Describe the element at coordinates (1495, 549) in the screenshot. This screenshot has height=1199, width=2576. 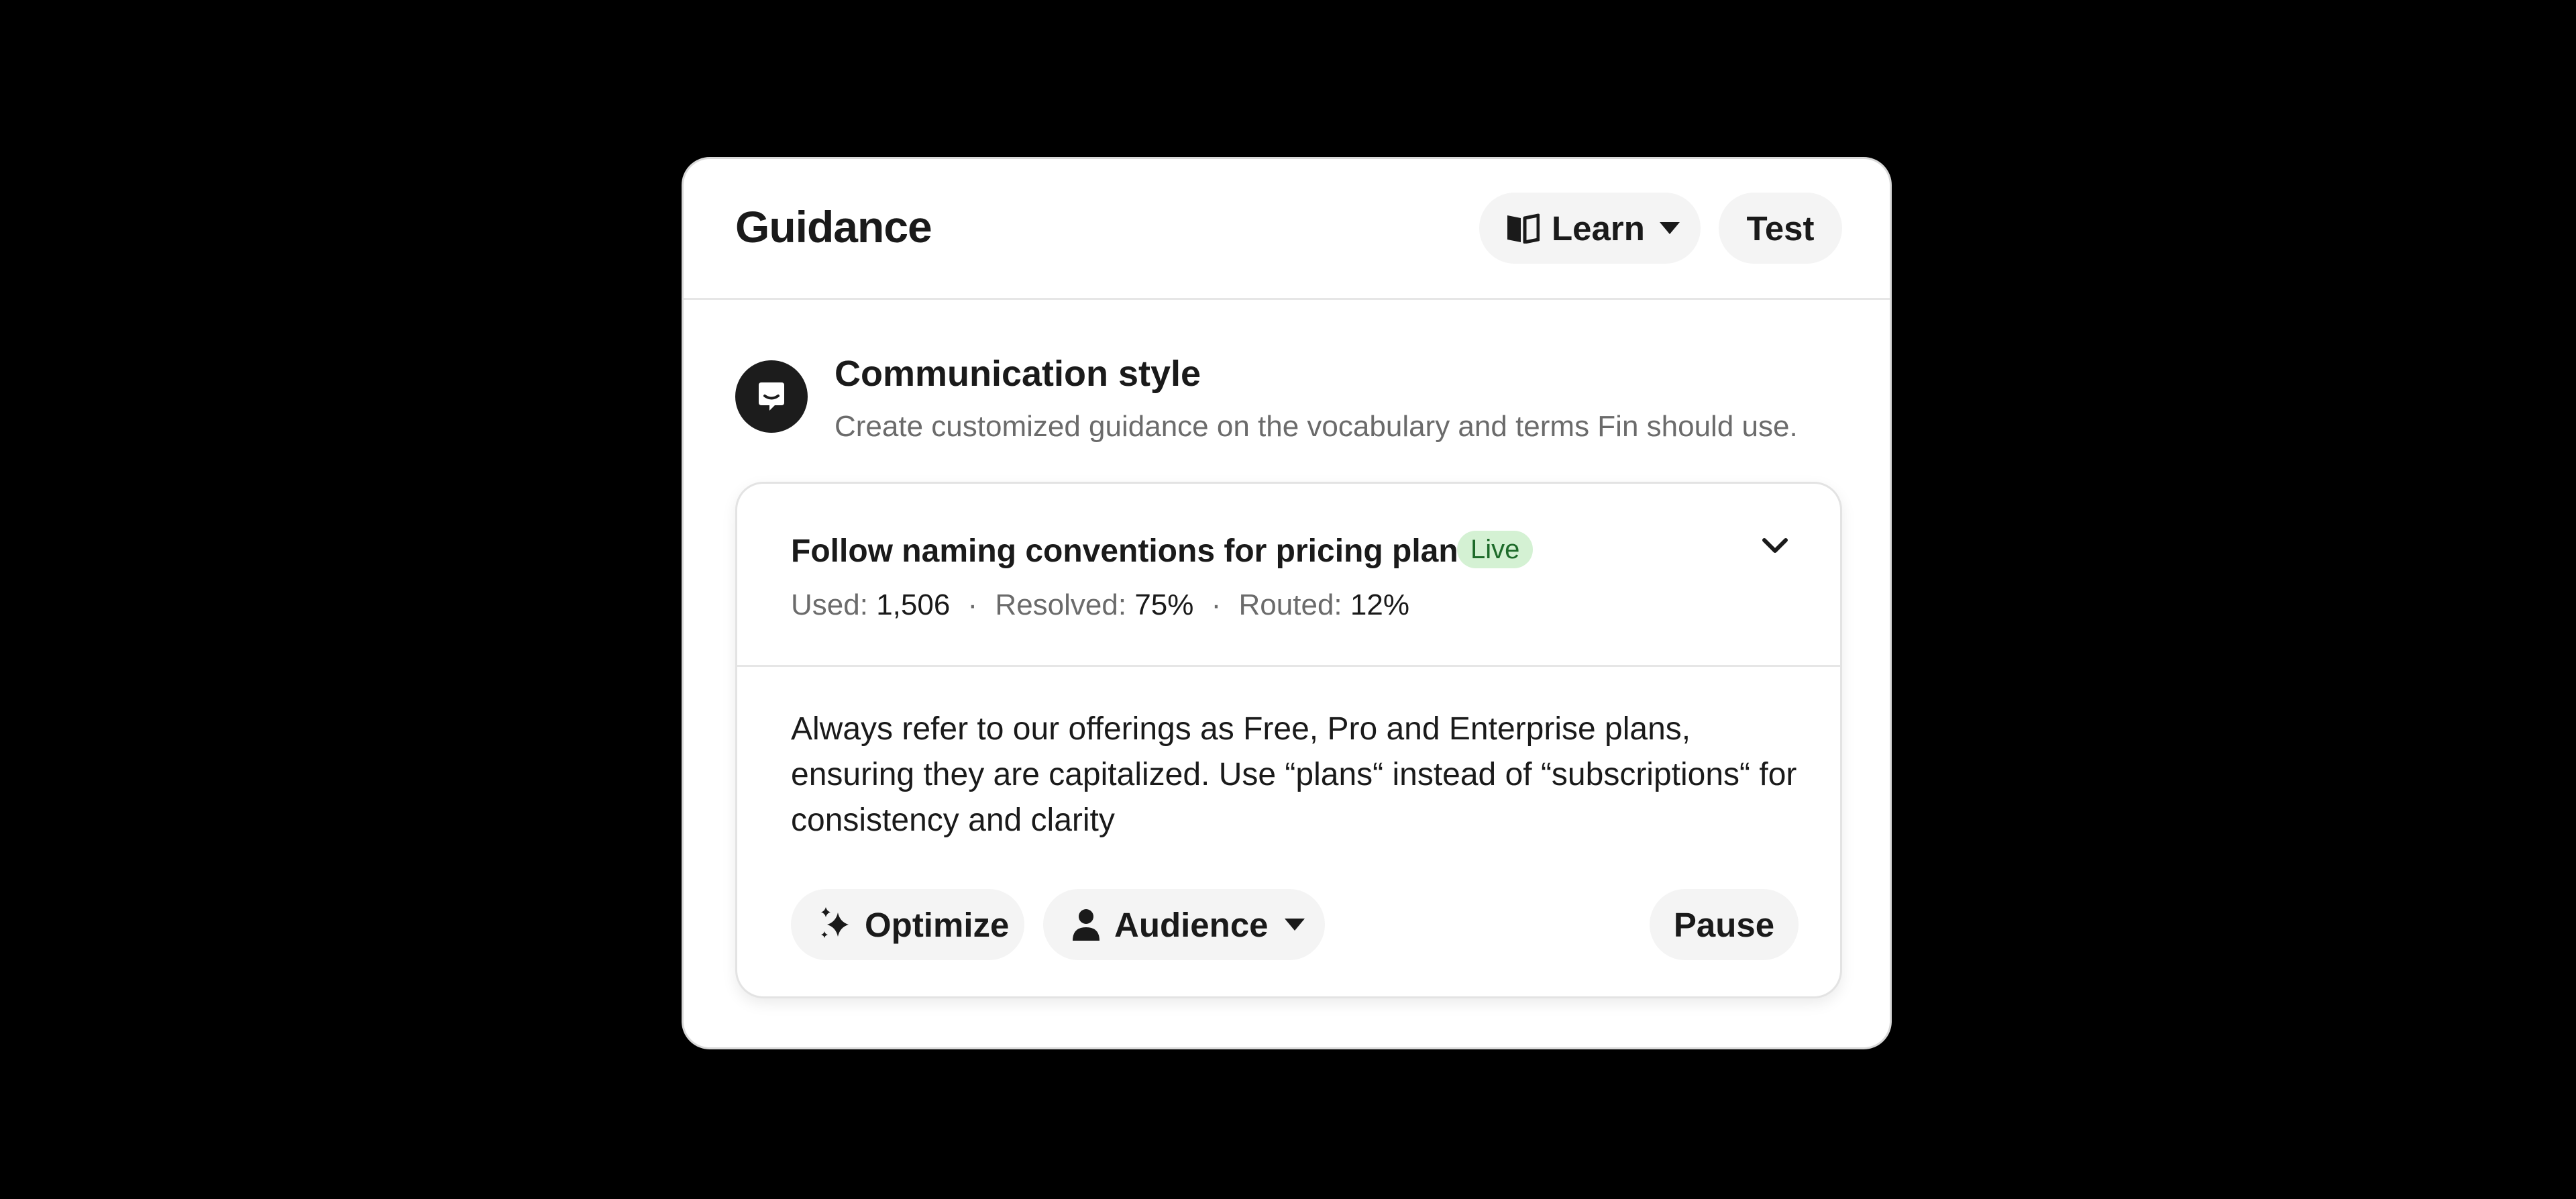
I see `status-badge: Live` at that location.